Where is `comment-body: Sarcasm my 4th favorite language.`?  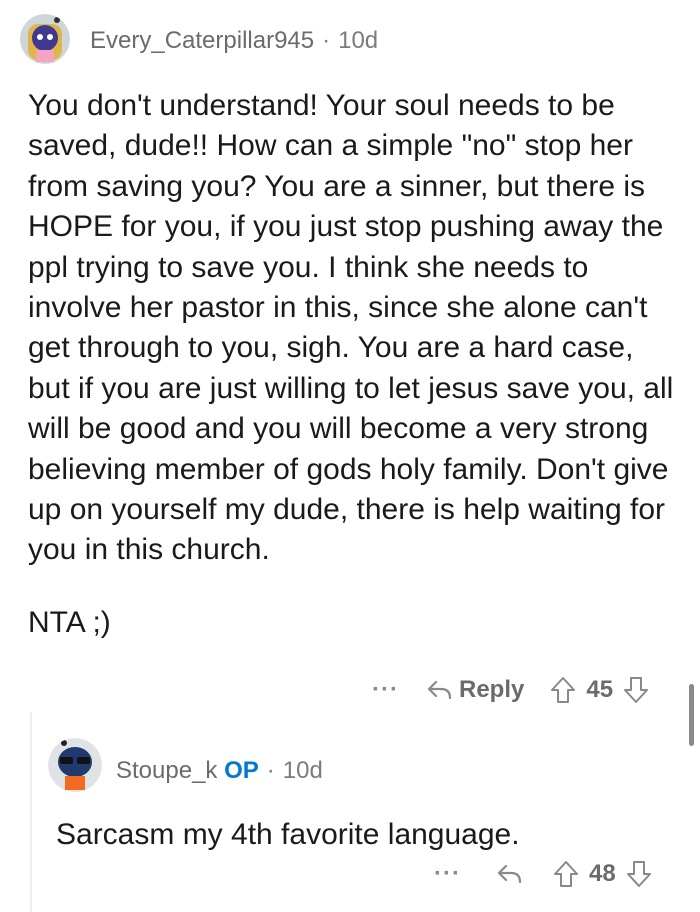 comment-body: Sarcasm my 4th favorite language. is located at coordinates (366, 835).